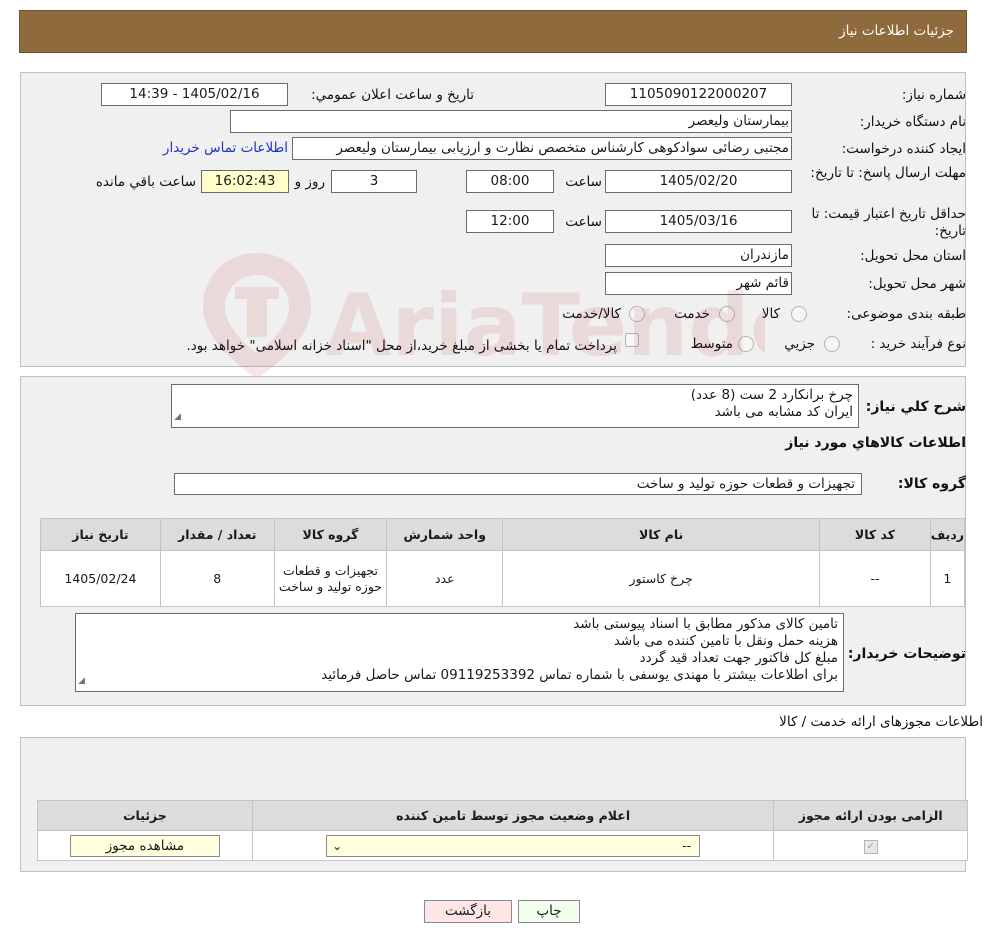  Describe the element at coordinates (217, 578) in the screenshot. I see `cell-quantity: 8` at that location.